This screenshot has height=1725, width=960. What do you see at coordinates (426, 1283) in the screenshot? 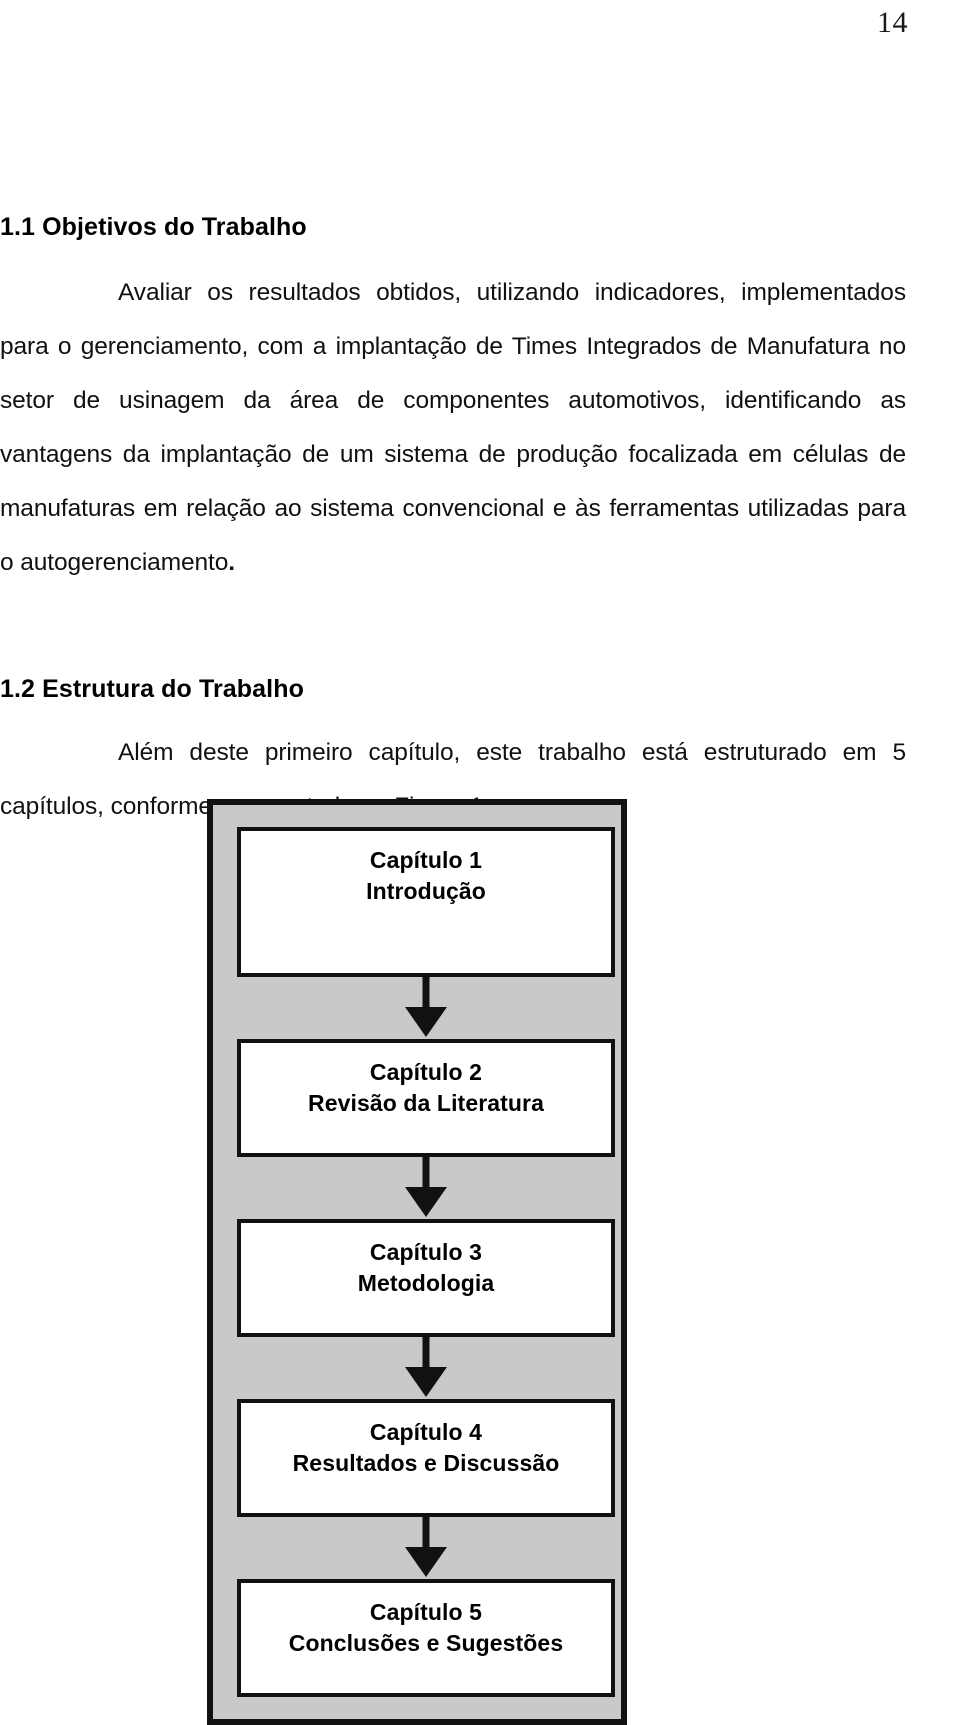
I see `flowchart-box-3-subtitle: Metodologia` at bounding box center [426, 1283].